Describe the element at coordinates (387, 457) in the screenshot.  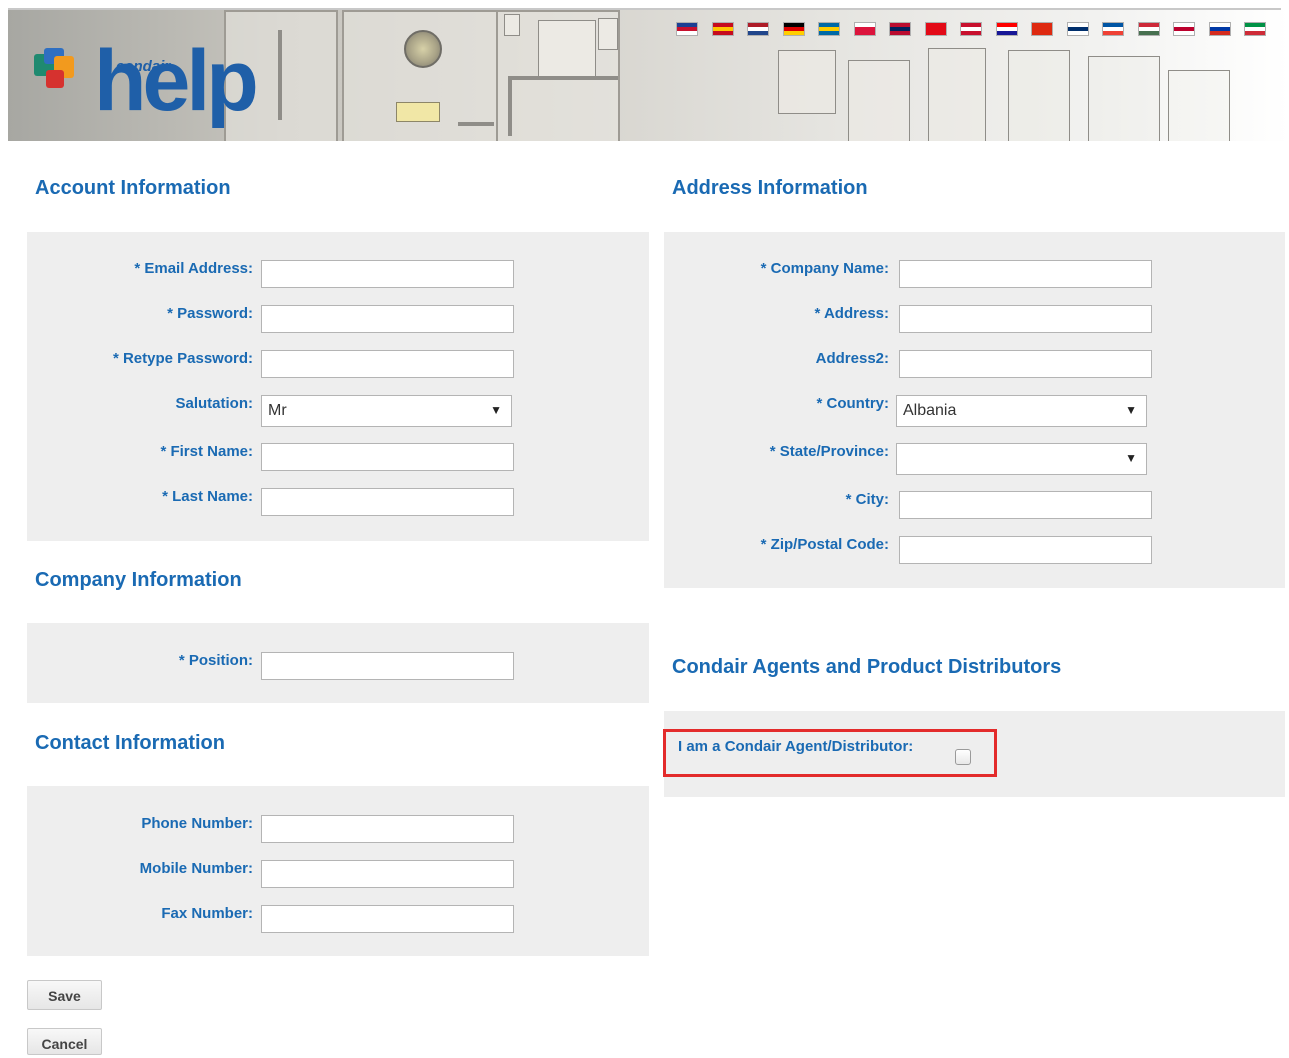
I see `first-name-field` at that location.